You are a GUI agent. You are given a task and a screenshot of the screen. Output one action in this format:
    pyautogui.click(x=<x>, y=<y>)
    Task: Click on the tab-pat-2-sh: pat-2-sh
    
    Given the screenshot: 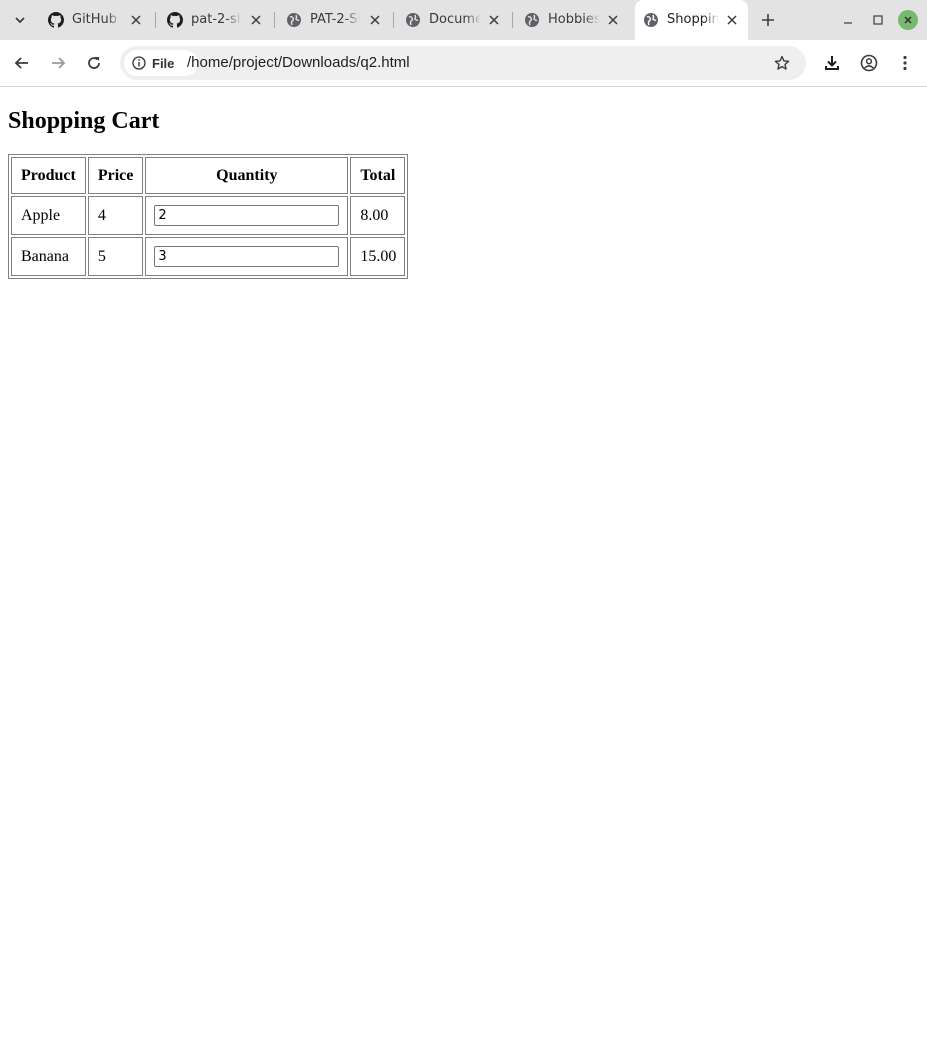 What is the action you would take?
    pyautogui.click(x=216, y=20)
    